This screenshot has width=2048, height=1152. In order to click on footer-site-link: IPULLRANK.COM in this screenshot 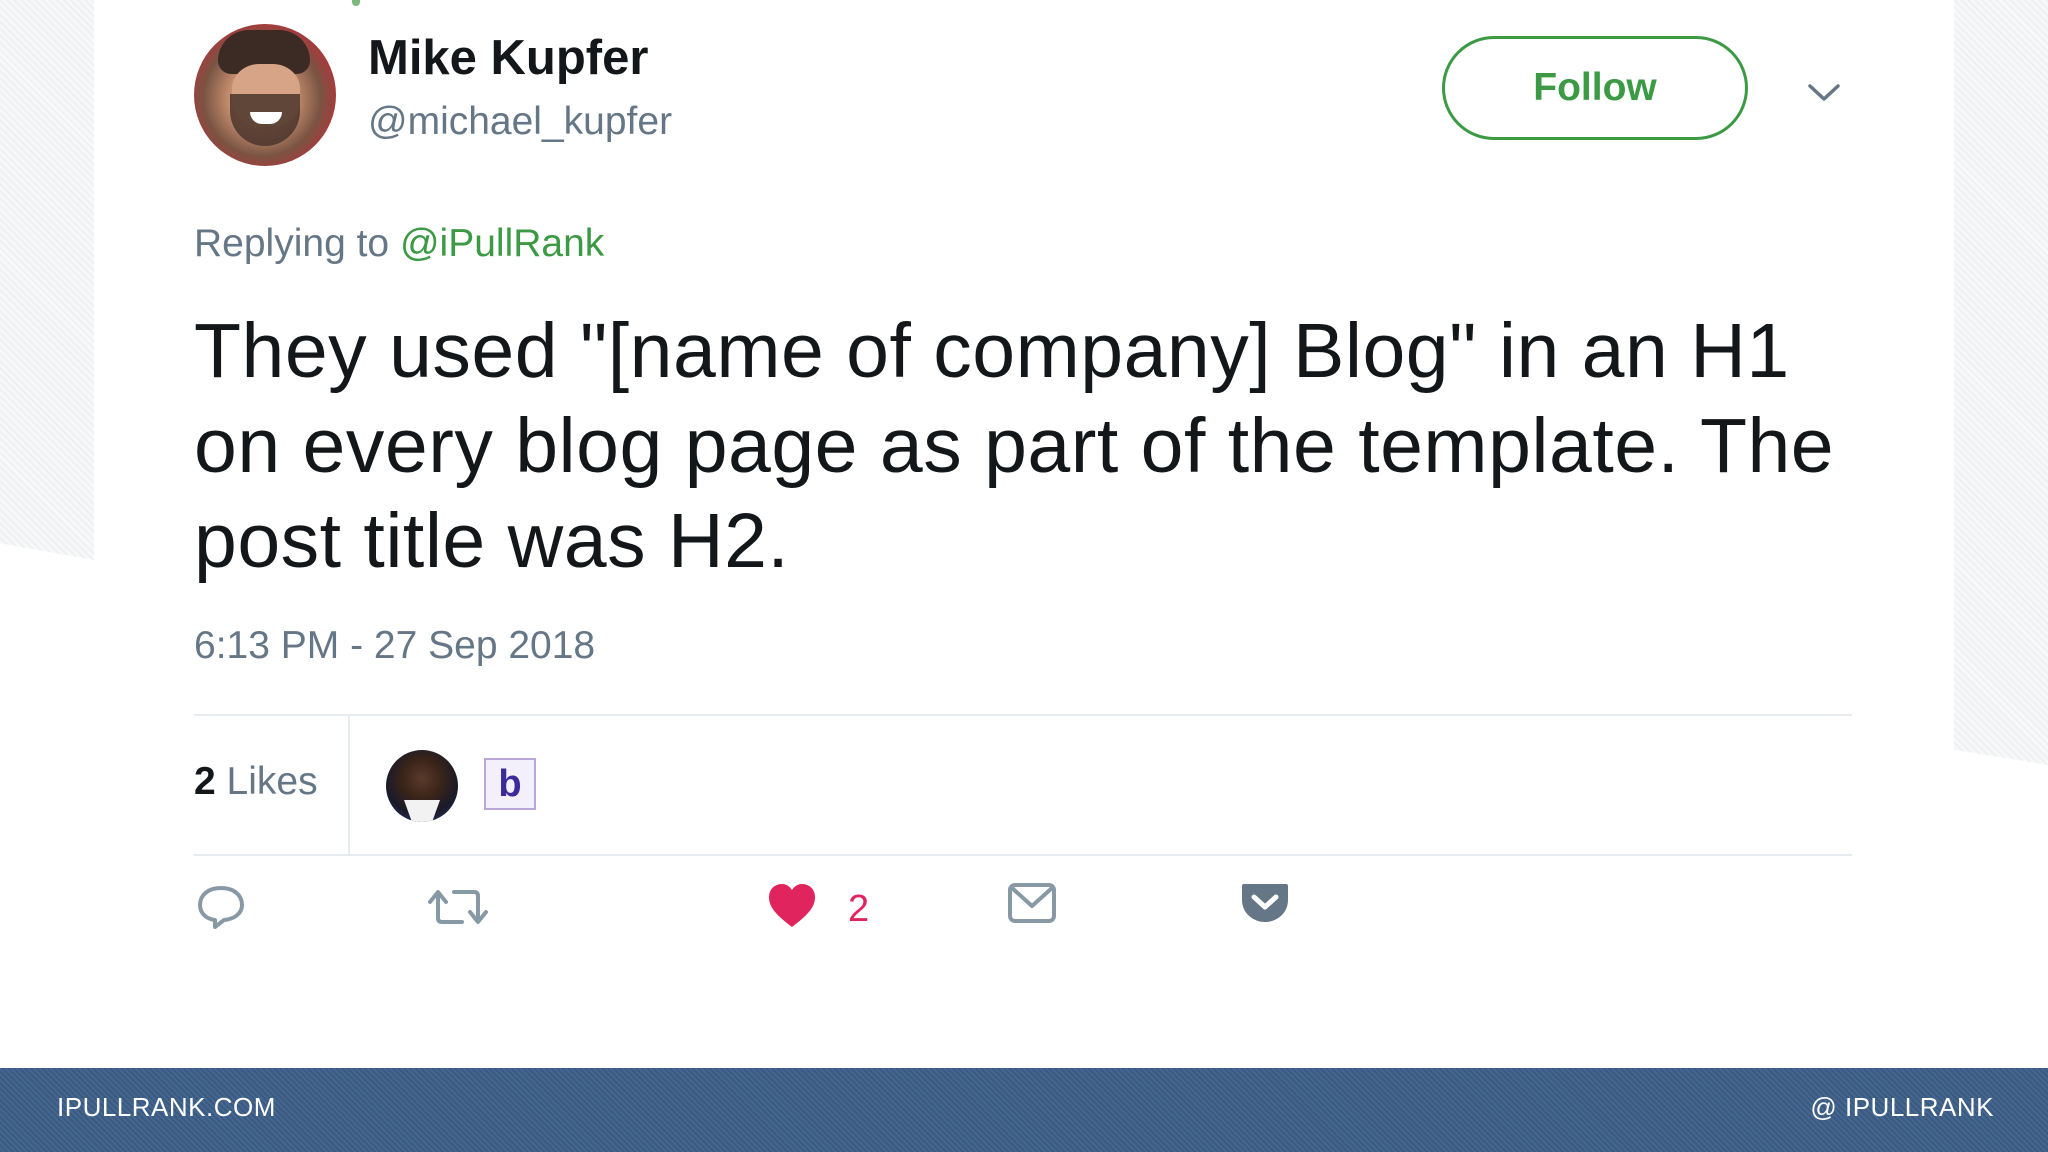, I will do `click(166, 1107)`.